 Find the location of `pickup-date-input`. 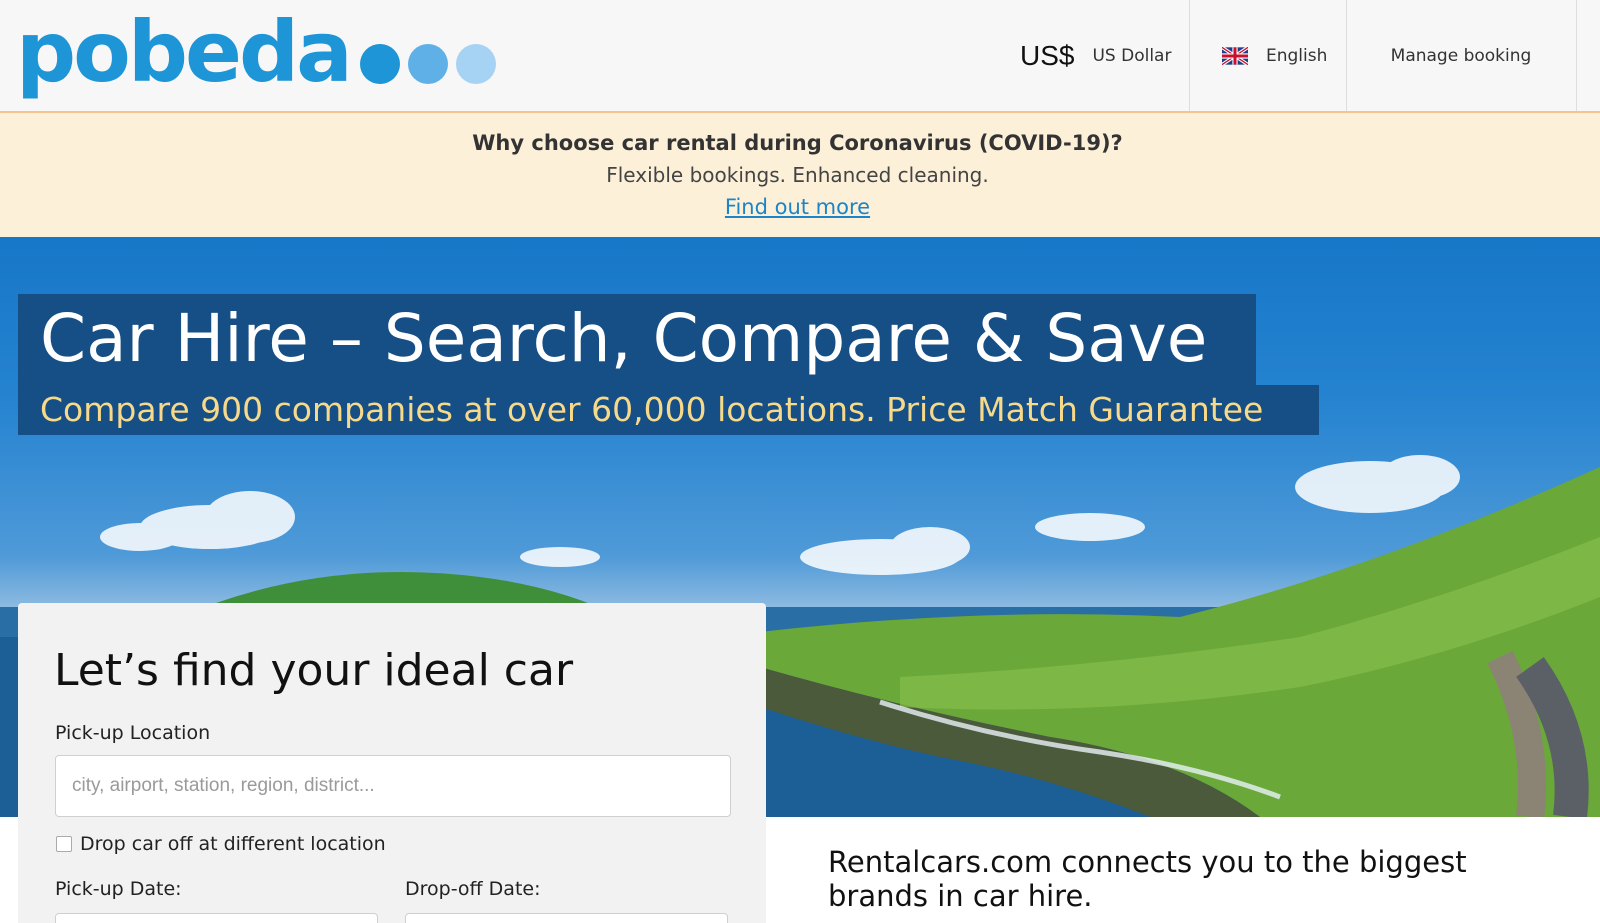

pickup-date-input is located at coordinates (216, 918).